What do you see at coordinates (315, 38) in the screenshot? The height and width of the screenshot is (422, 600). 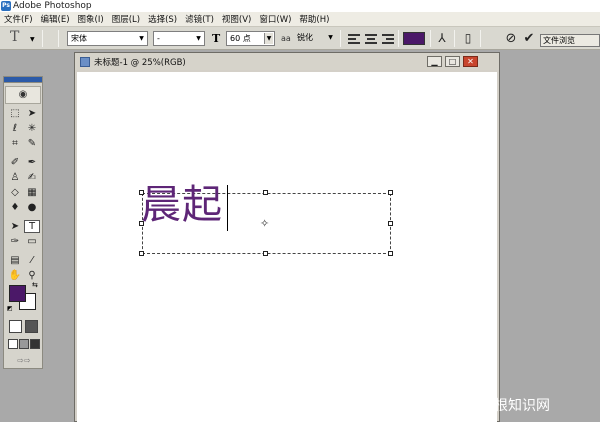 I see `antialias-select: 锐化 ▼` at bounding box center [315, 38].